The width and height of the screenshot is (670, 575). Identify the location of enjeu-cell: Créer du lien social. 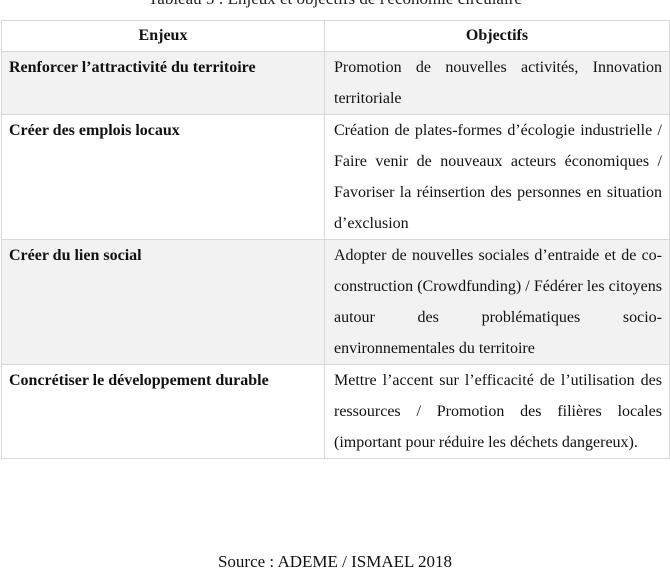
(163, 302).